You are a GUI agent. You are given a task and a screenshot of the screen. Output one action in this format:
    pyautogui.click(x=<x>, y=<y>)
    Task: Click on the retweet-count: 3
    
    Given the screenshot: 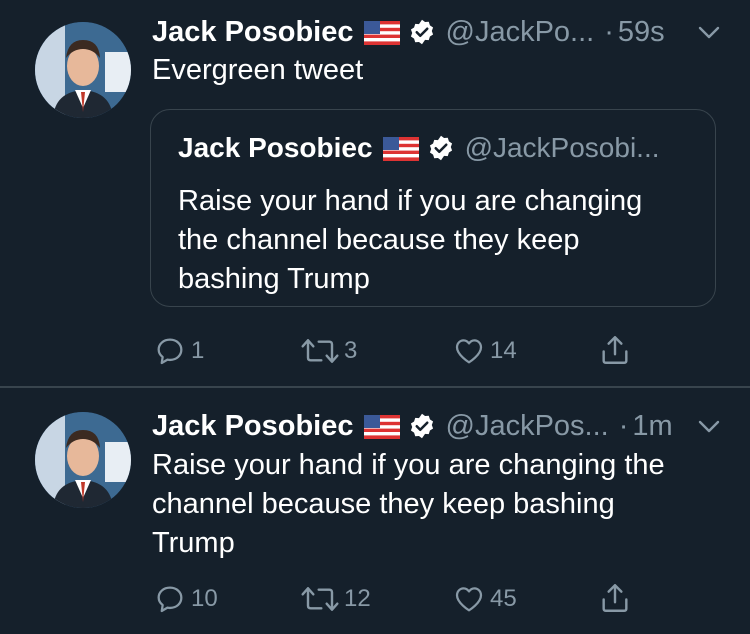 What is the action you would take?
    pyautogui.click(x=351, y=350)
    